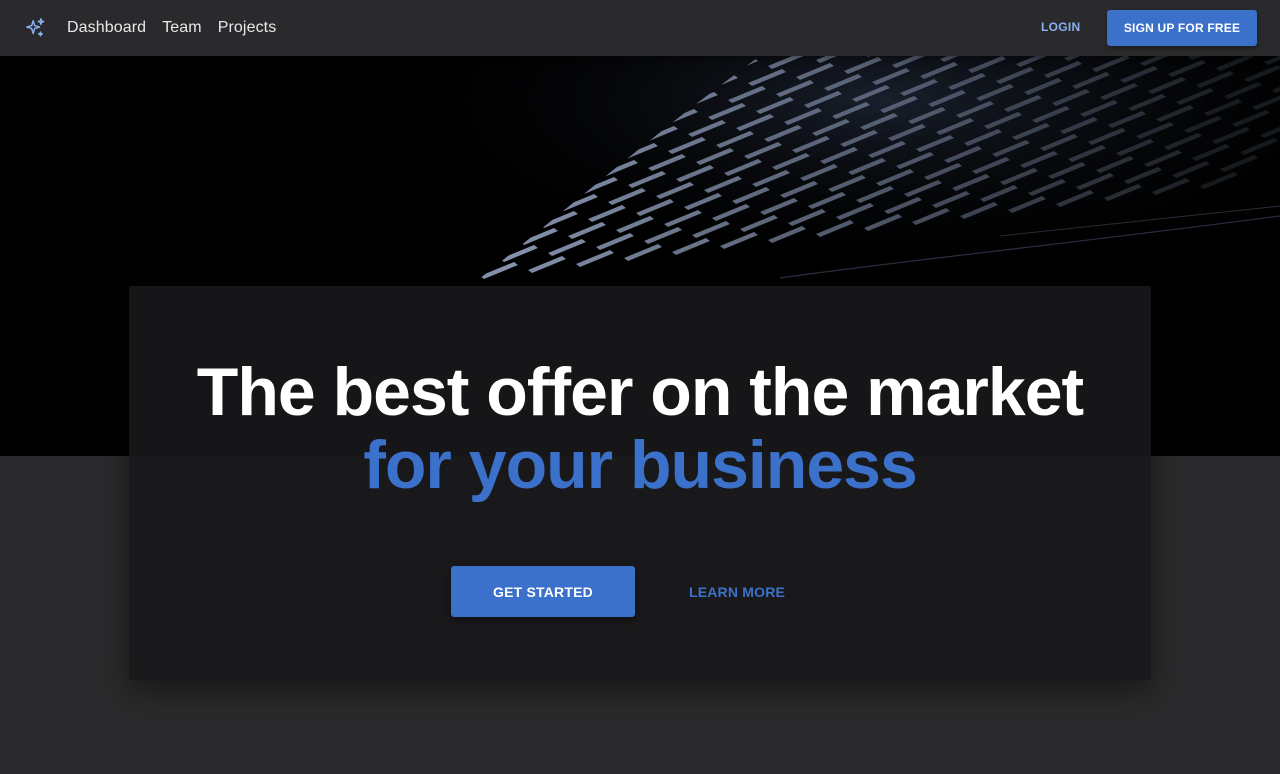 This screenshot has height=774, width=1280. I want to click on login-button: LOGIN, so click(1061, 27).